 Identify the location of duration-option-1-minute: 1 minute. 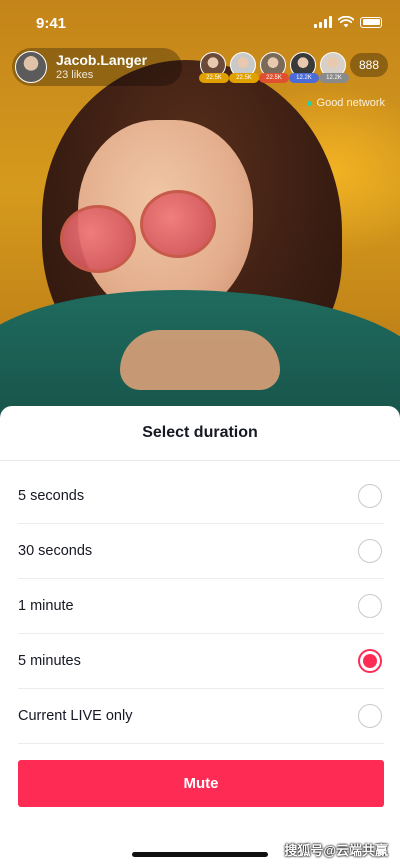
(201, 606).